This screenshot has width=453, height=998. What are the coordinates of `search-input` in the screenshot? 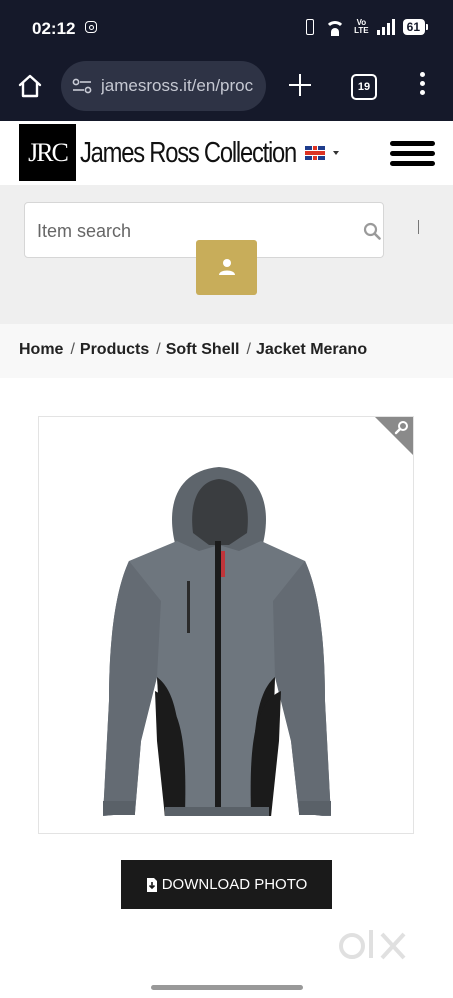 It's located at (187, 231).